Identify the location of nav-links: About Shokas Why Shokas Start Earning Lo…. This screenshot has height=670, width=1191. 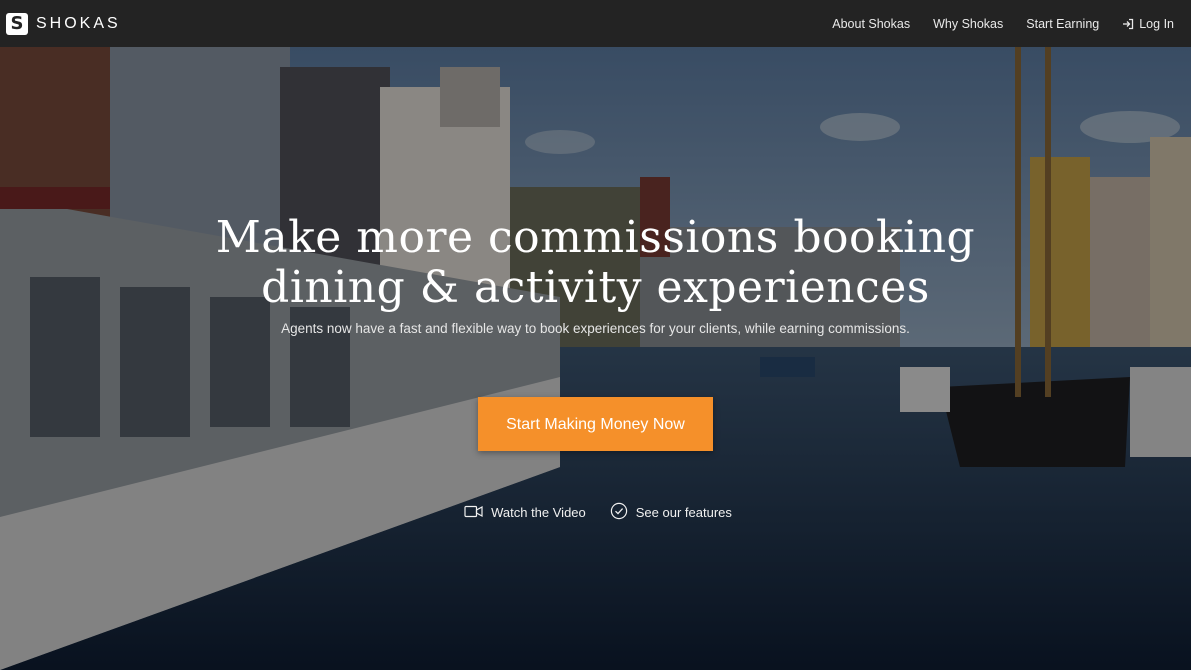
(1003, 24).